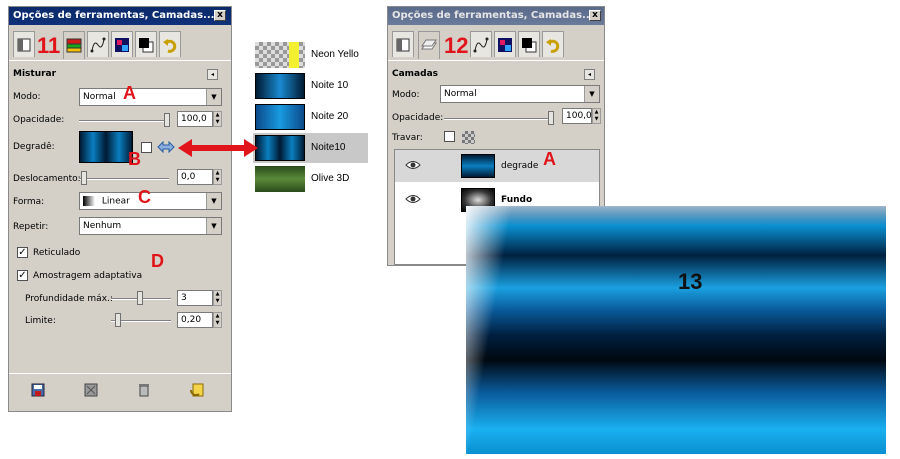  What do you see at coordinates (310, 86) in the screenshot?
I see `list-item: Noite 10` at bounding box center [310, 86].